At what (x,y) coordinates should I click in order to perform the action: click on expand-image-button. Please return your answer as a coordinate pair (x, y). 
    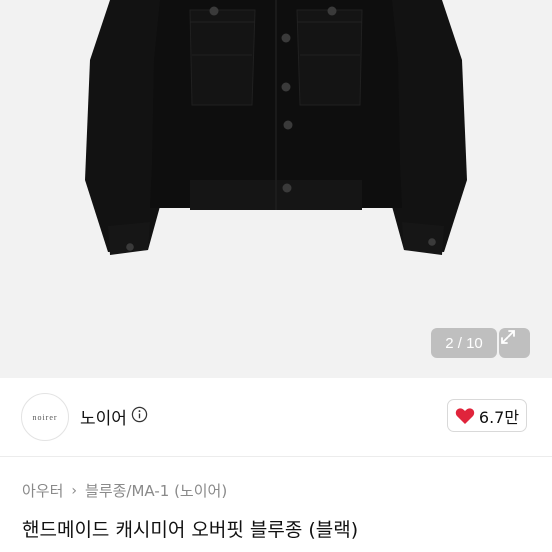
    Looking at the image, I should click on (514, 343).